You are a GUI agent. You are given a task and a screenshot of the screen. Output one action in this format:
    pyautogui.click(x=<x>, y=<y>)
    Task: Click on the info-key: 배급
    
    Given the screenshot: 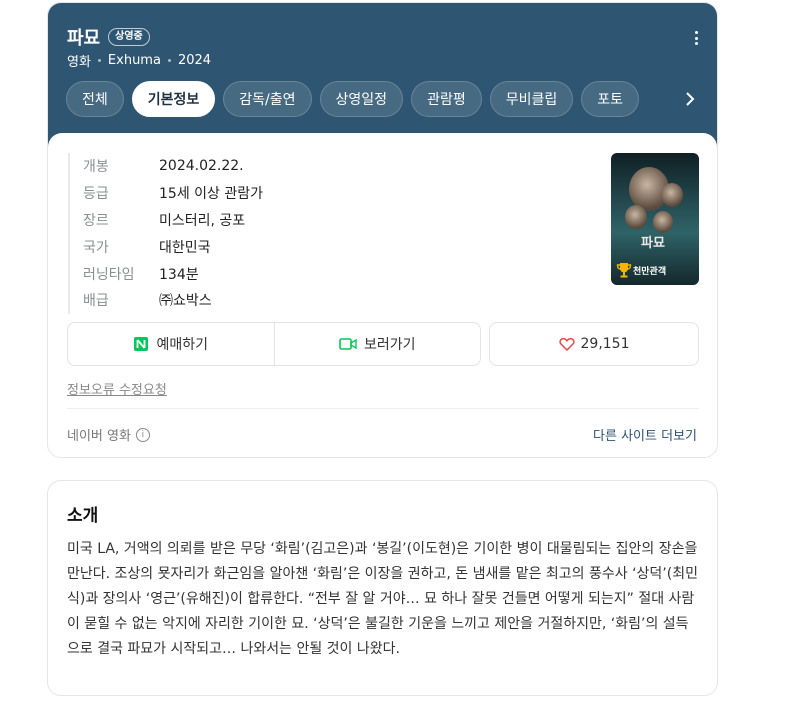 What is the action you would take?
    pyautogui.click(x=96, y=301)
    